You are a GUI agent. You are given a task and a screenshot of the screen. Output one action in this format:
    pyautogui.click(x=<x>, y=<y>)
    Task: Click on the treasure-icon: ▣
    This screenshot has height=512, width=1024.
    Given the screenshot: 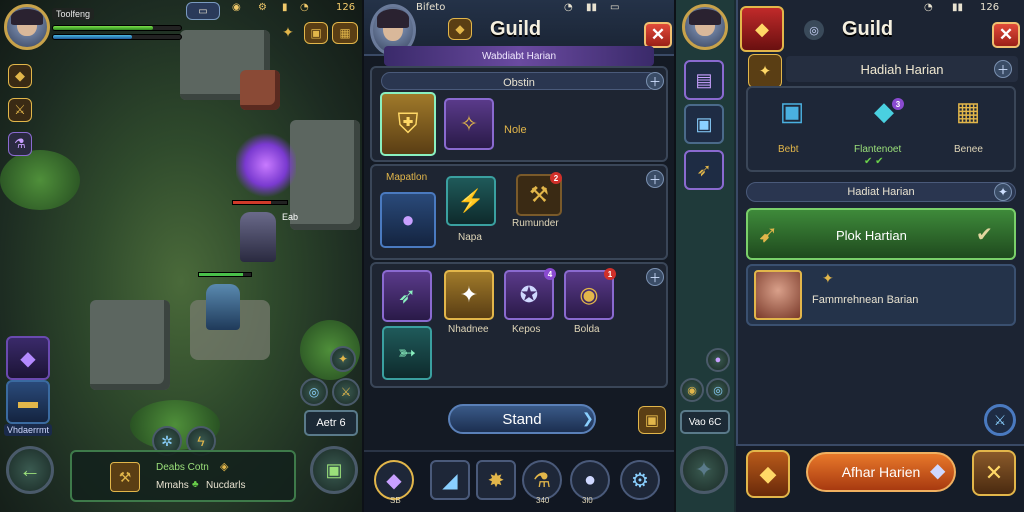 What is the action you would take?
    pyautogui.click(x=652, y=420)
    